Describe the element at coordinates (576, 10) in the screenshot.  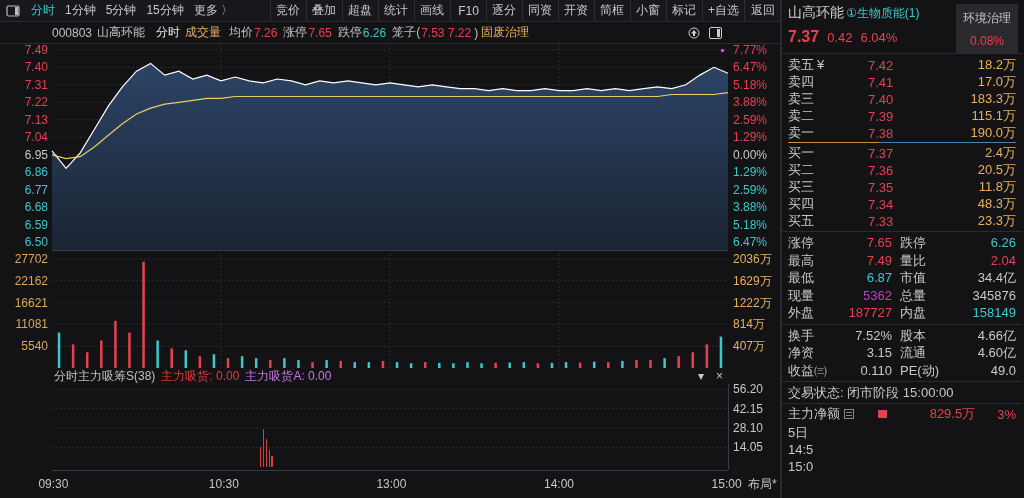
I see `toolbar-button: 开资` at that location.